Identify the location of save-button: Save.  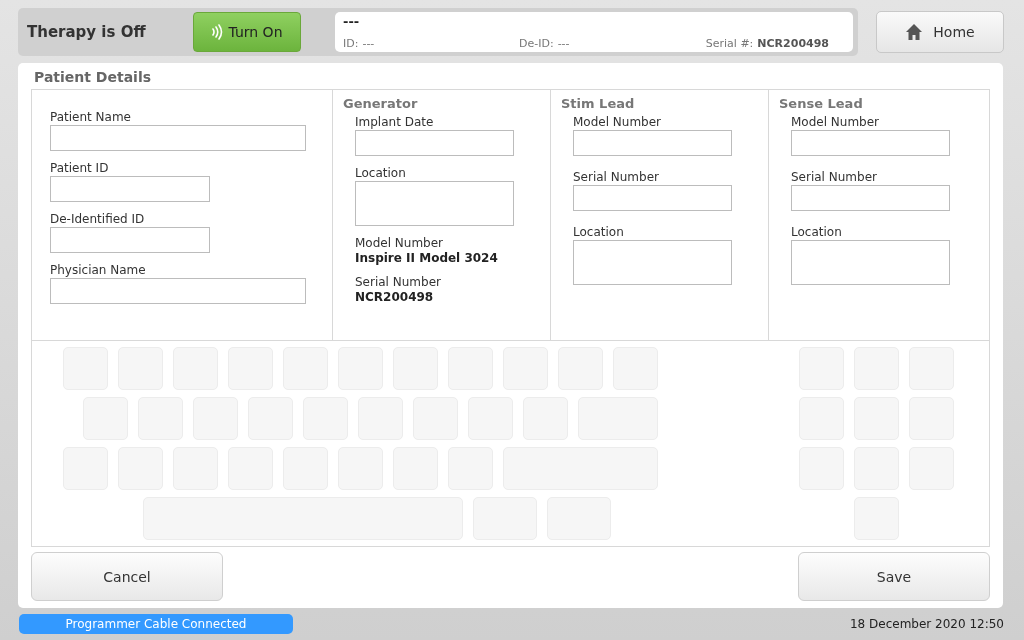
(894, 576).